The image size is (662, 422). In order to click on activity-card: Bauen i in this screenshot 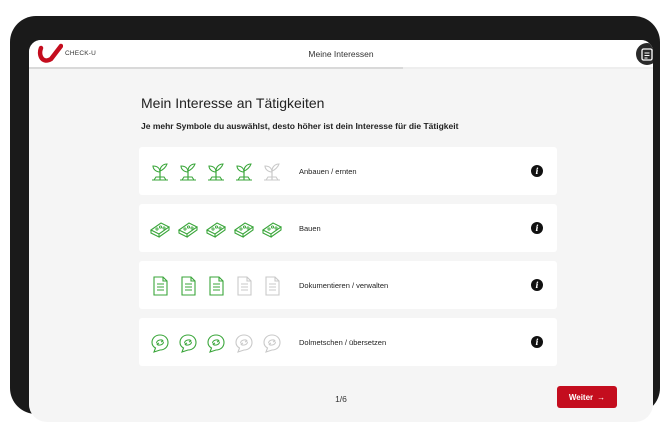, I will do `click(348, 228)`.